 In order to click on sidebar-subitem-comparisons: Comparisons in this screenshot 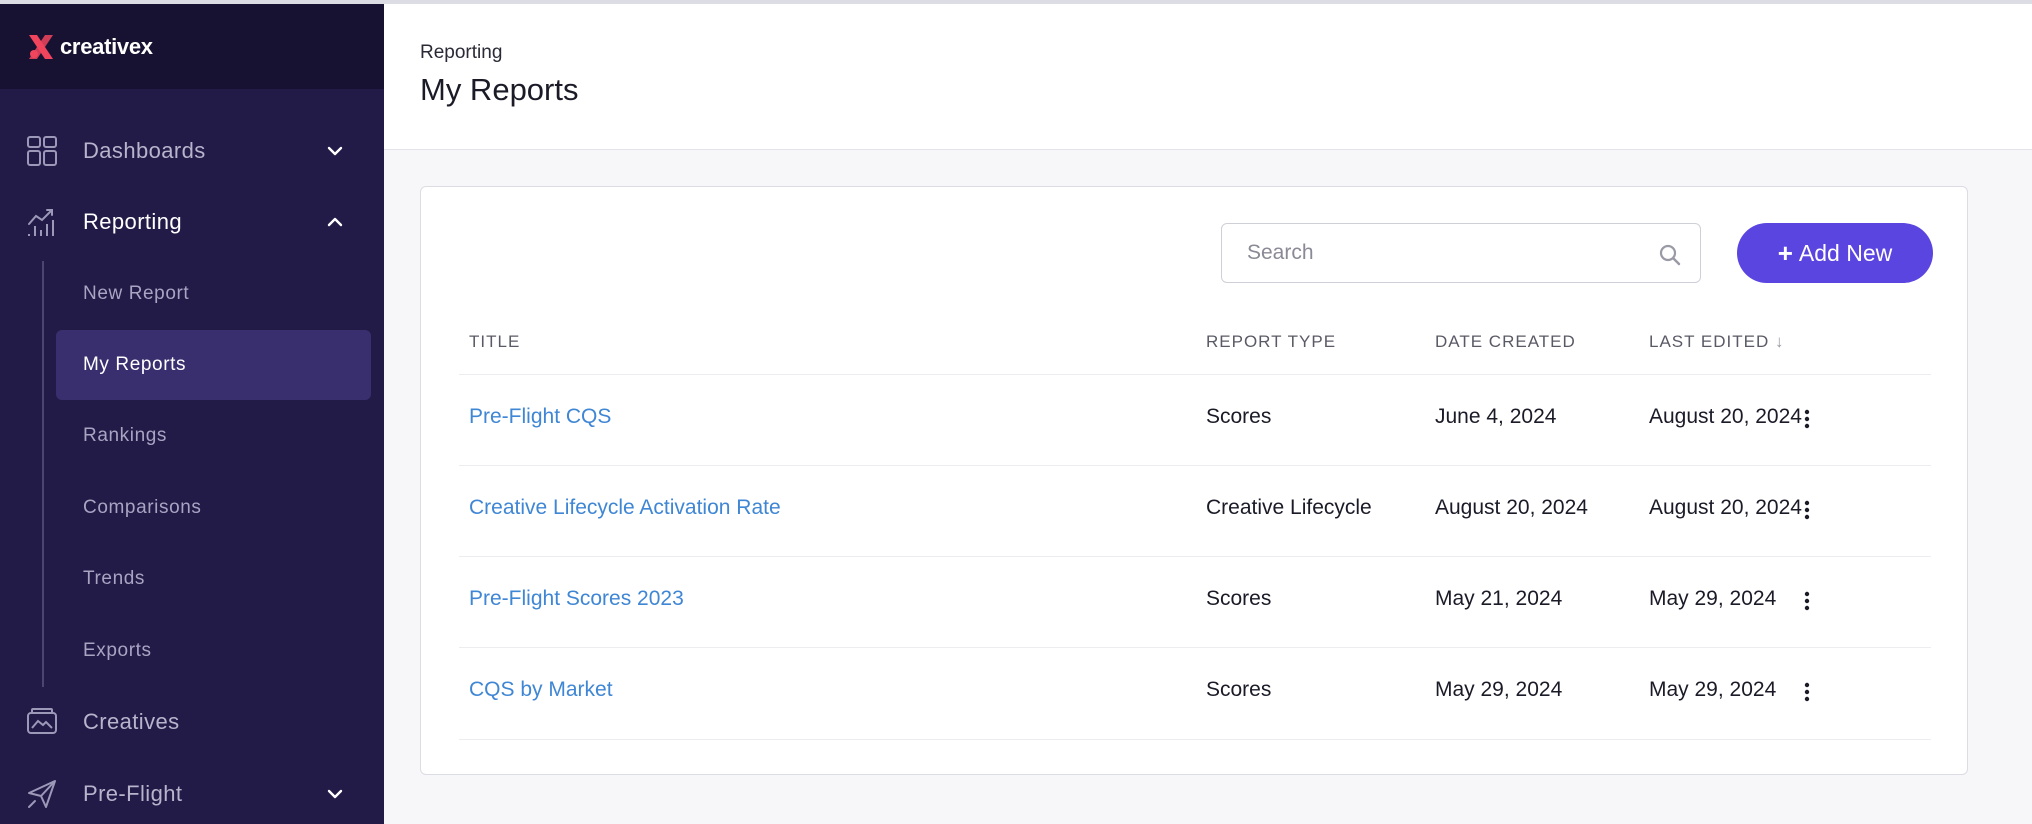, I will do `click(213, 508)`.